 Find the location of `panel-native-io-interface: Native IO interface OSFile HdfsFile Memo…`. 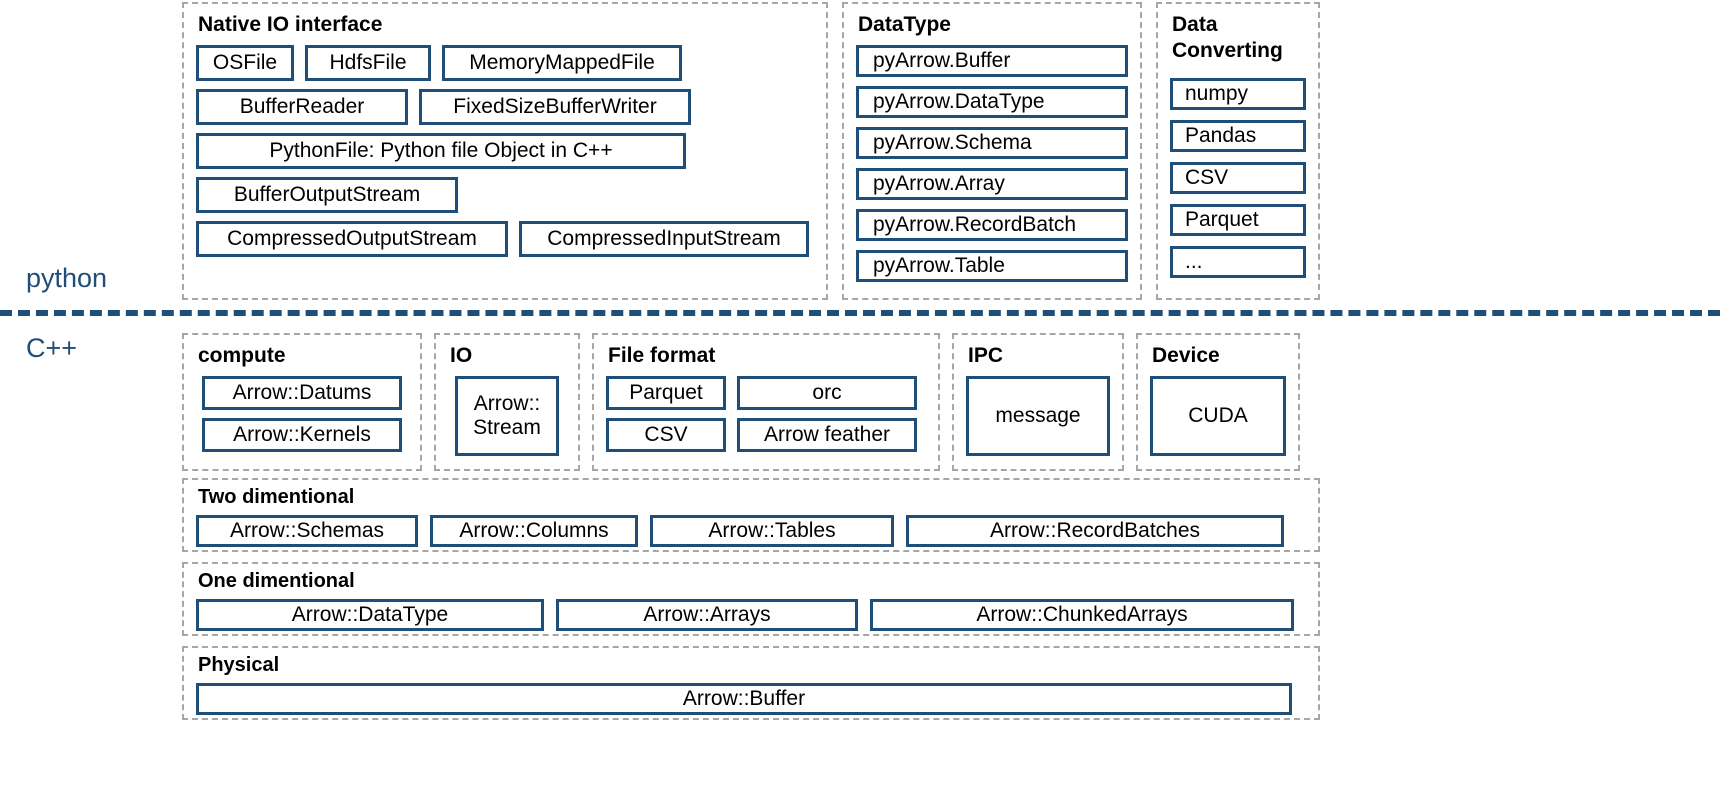

panel-native-io-interface: Native IO interface OSFile HdfsFile Memo… is located at coordinates (505, 151).